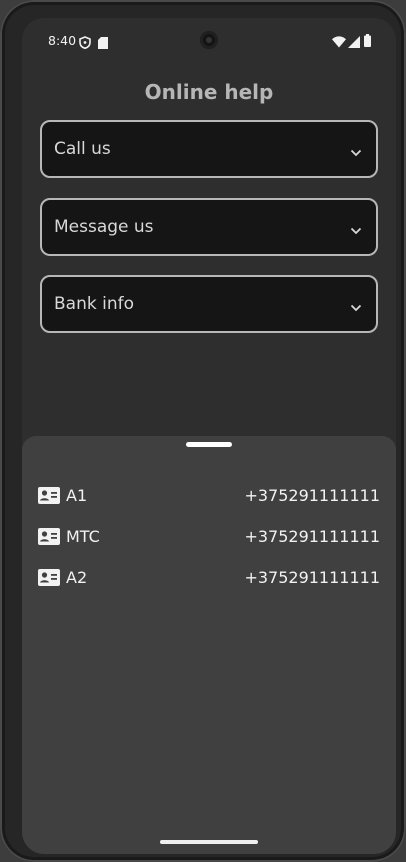 The width and height of the screenshot is (406, 862). What do you see at coordinates (77, 495) in the screenshot?
I see `contact-name: A1` at bounding box center [77, 495].